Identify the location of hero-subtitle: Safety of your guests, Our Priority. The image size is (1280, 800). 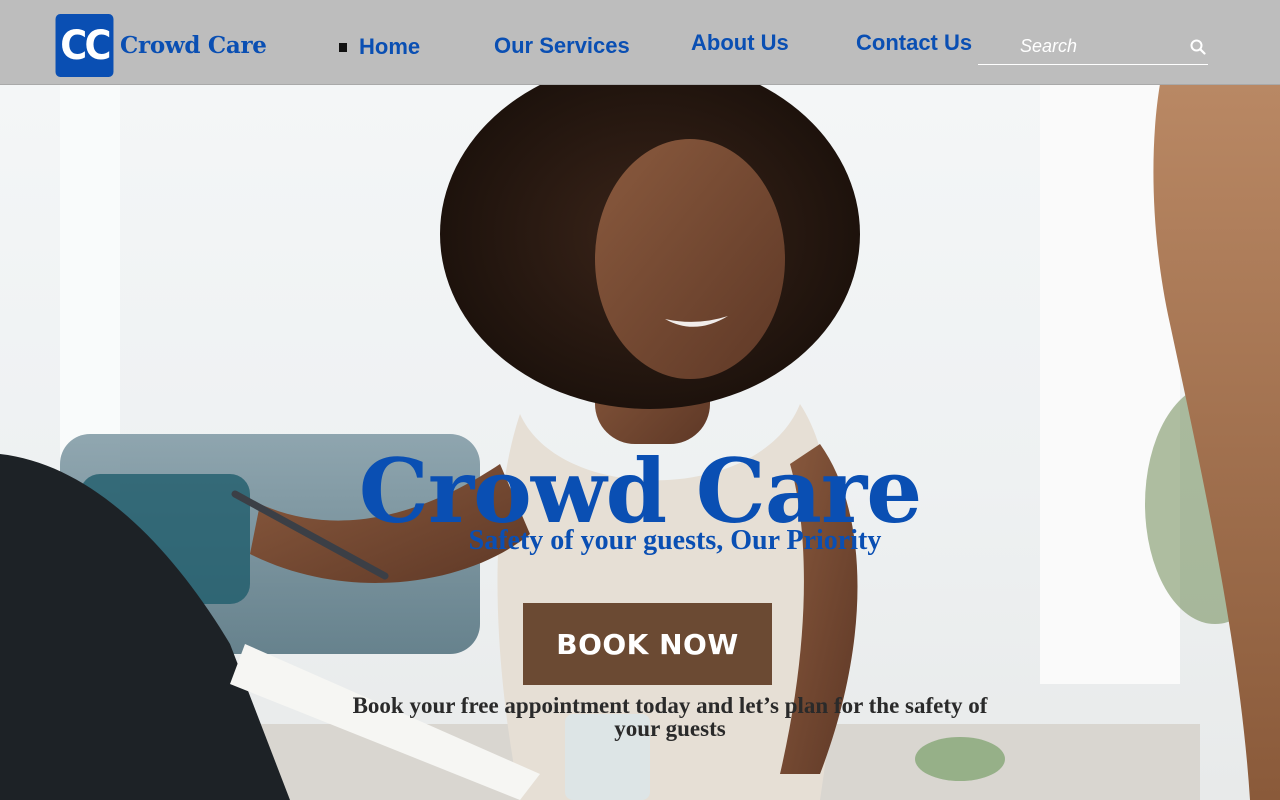
(675, 540).